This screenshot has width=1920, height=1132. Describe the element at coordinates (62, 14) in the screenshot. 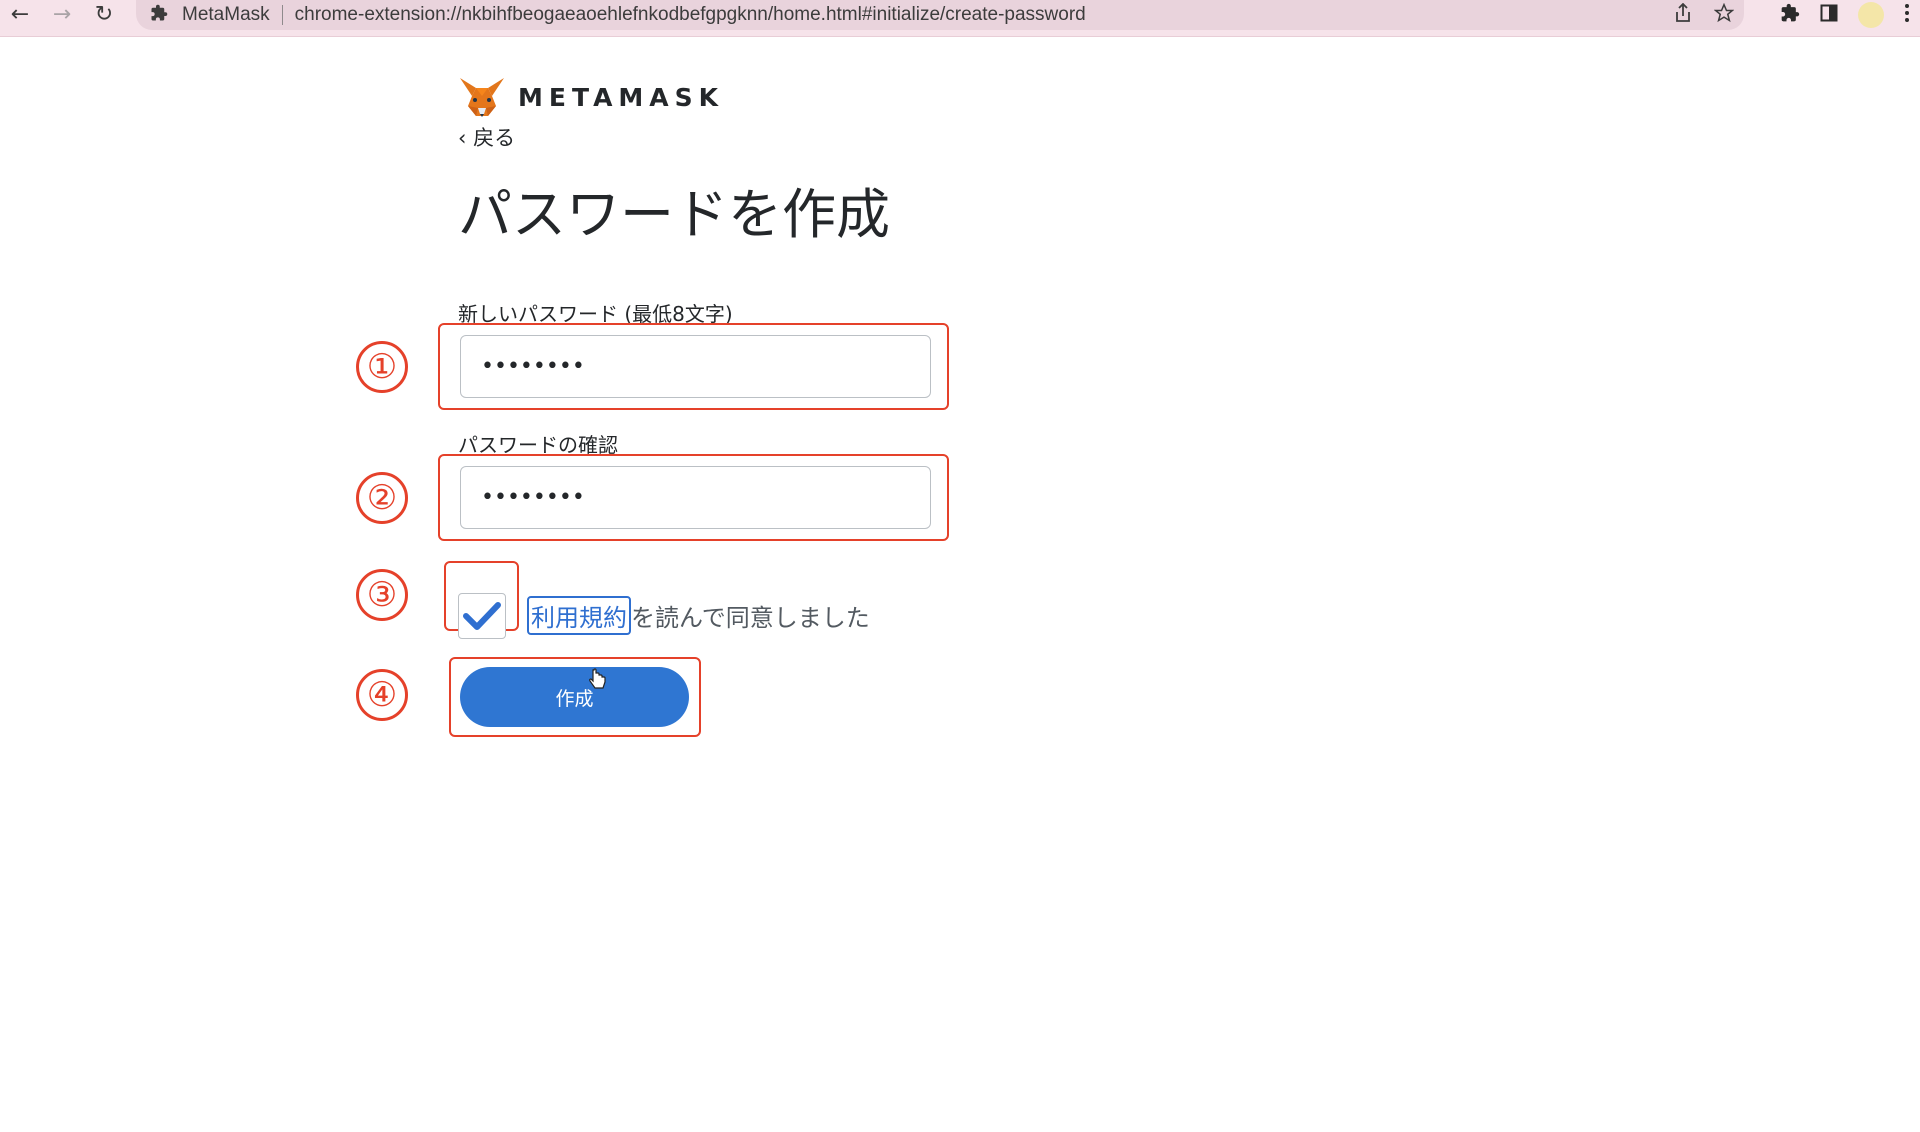

I see `forward-arrow-icon: →` at that location.